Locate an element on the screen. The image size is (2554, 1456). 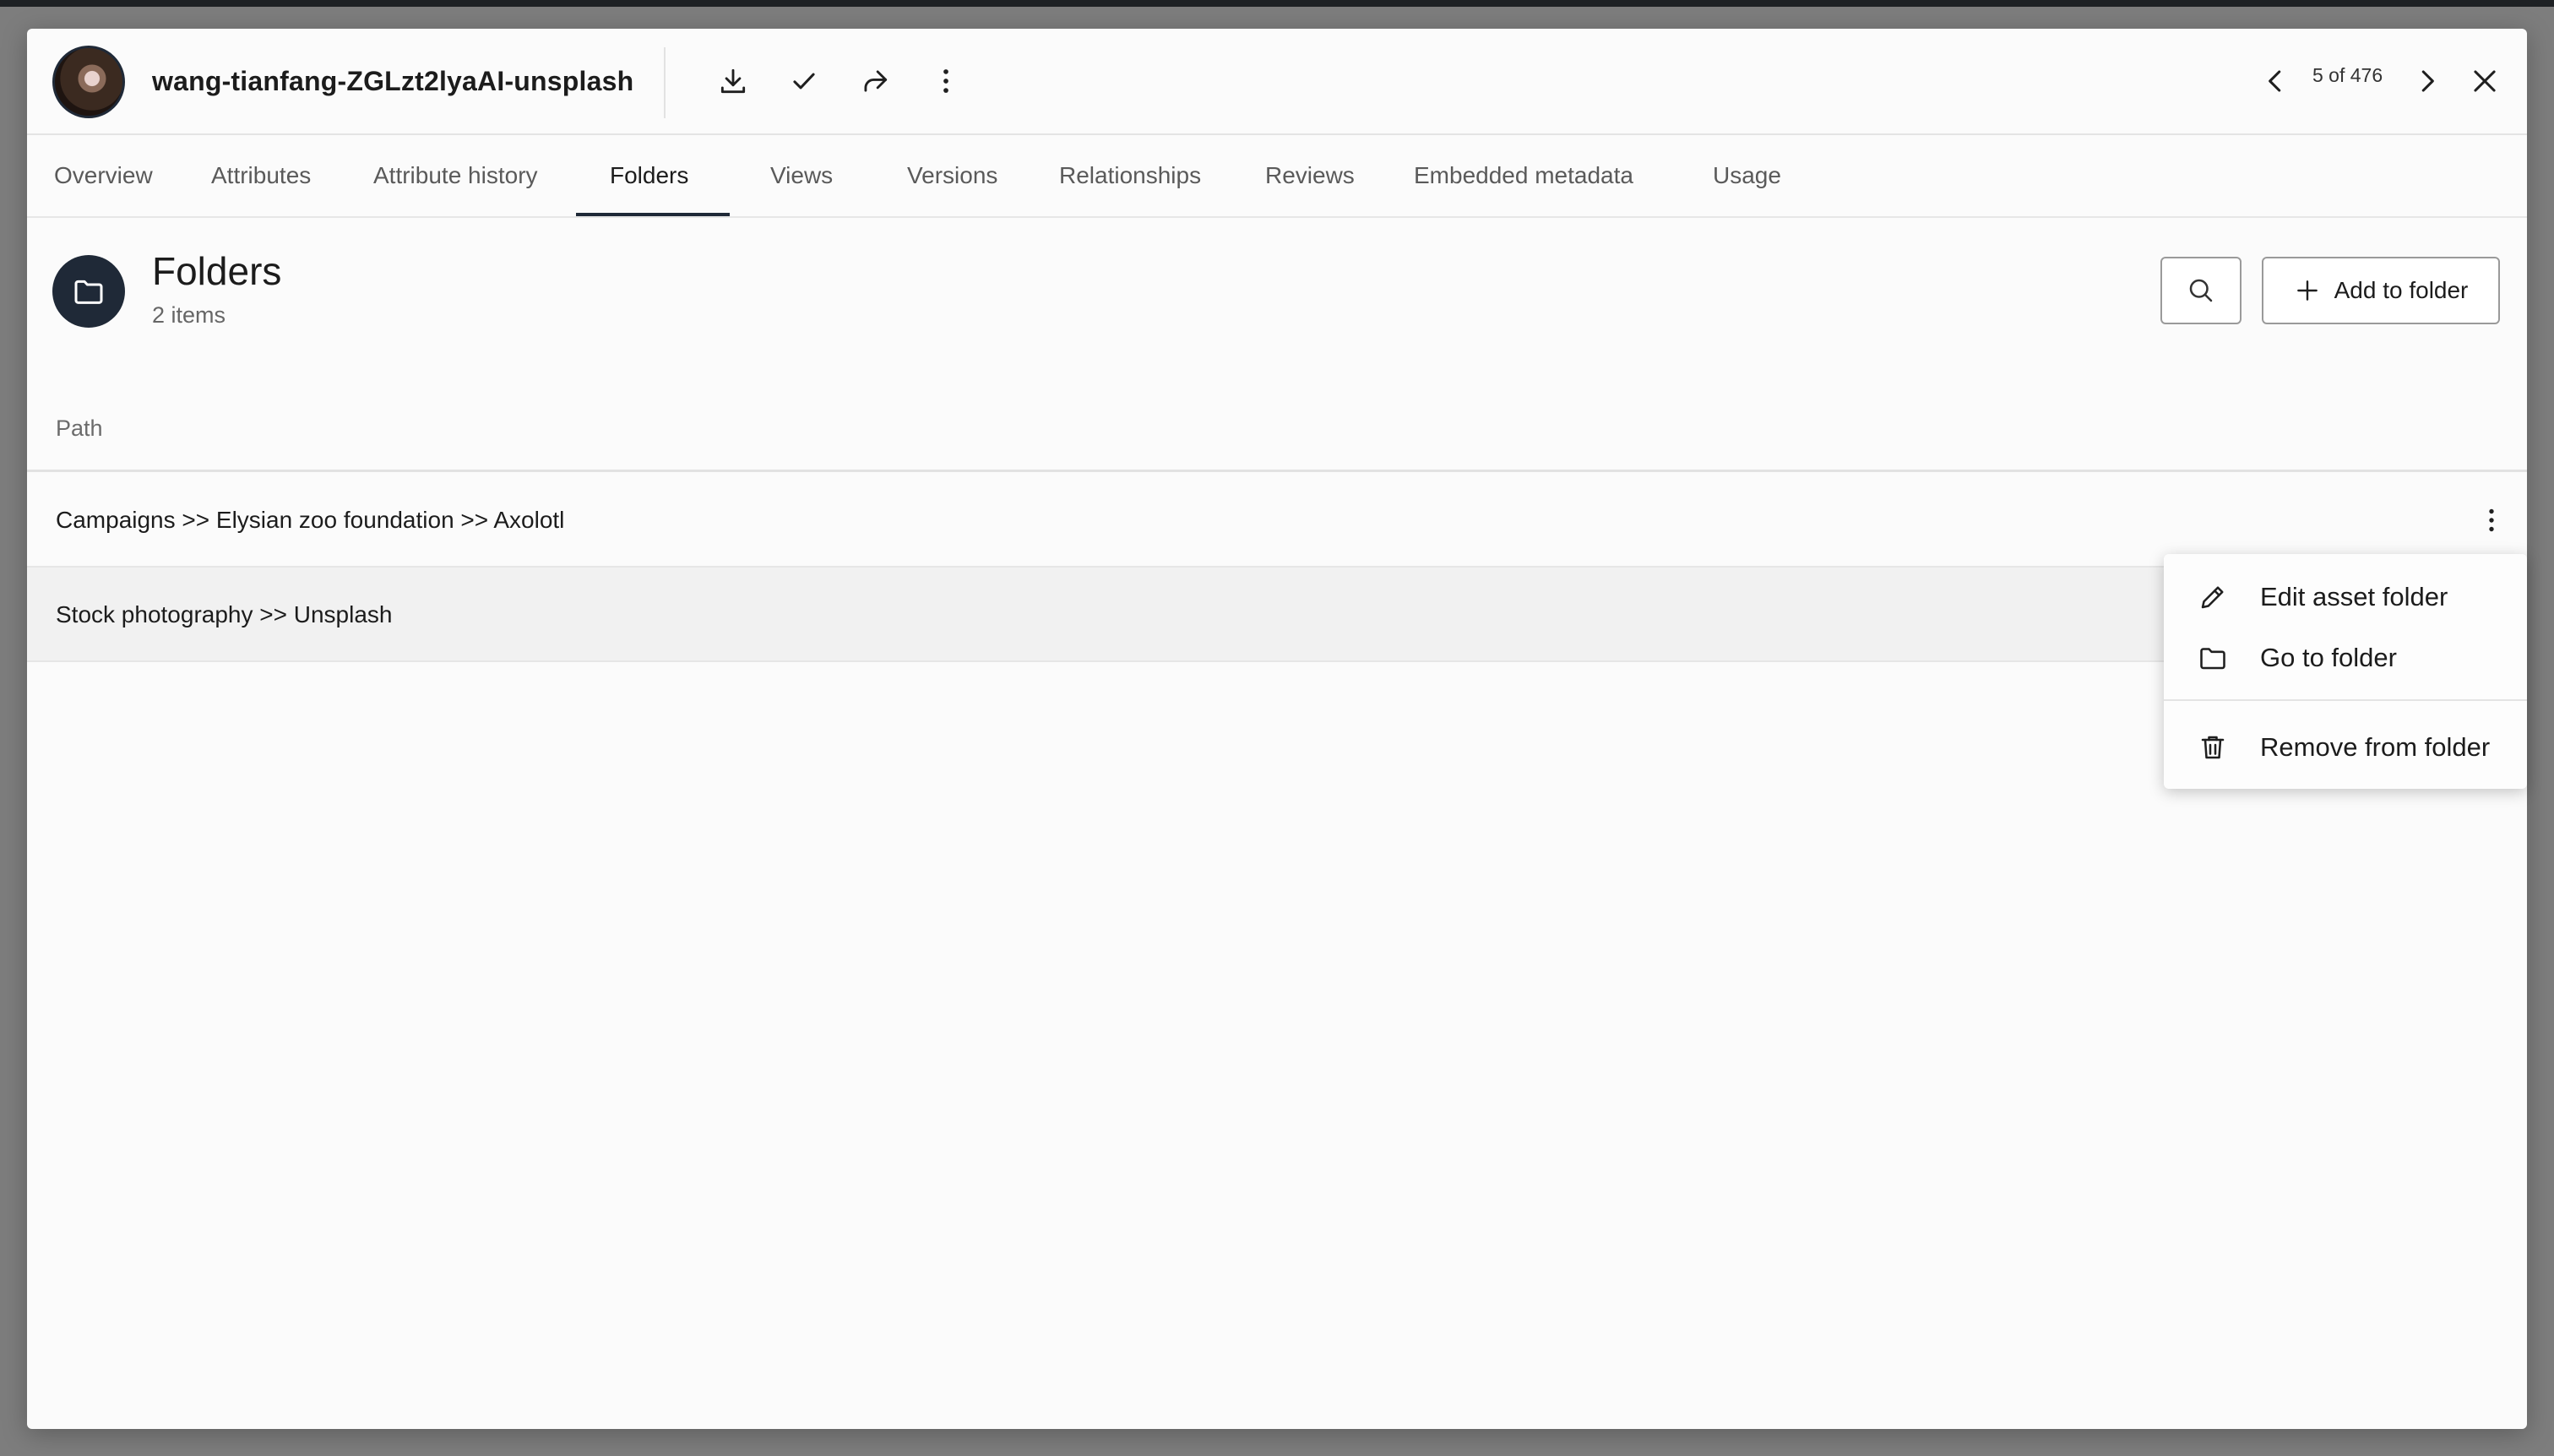
search-button is located at coordinates (2201, 290).